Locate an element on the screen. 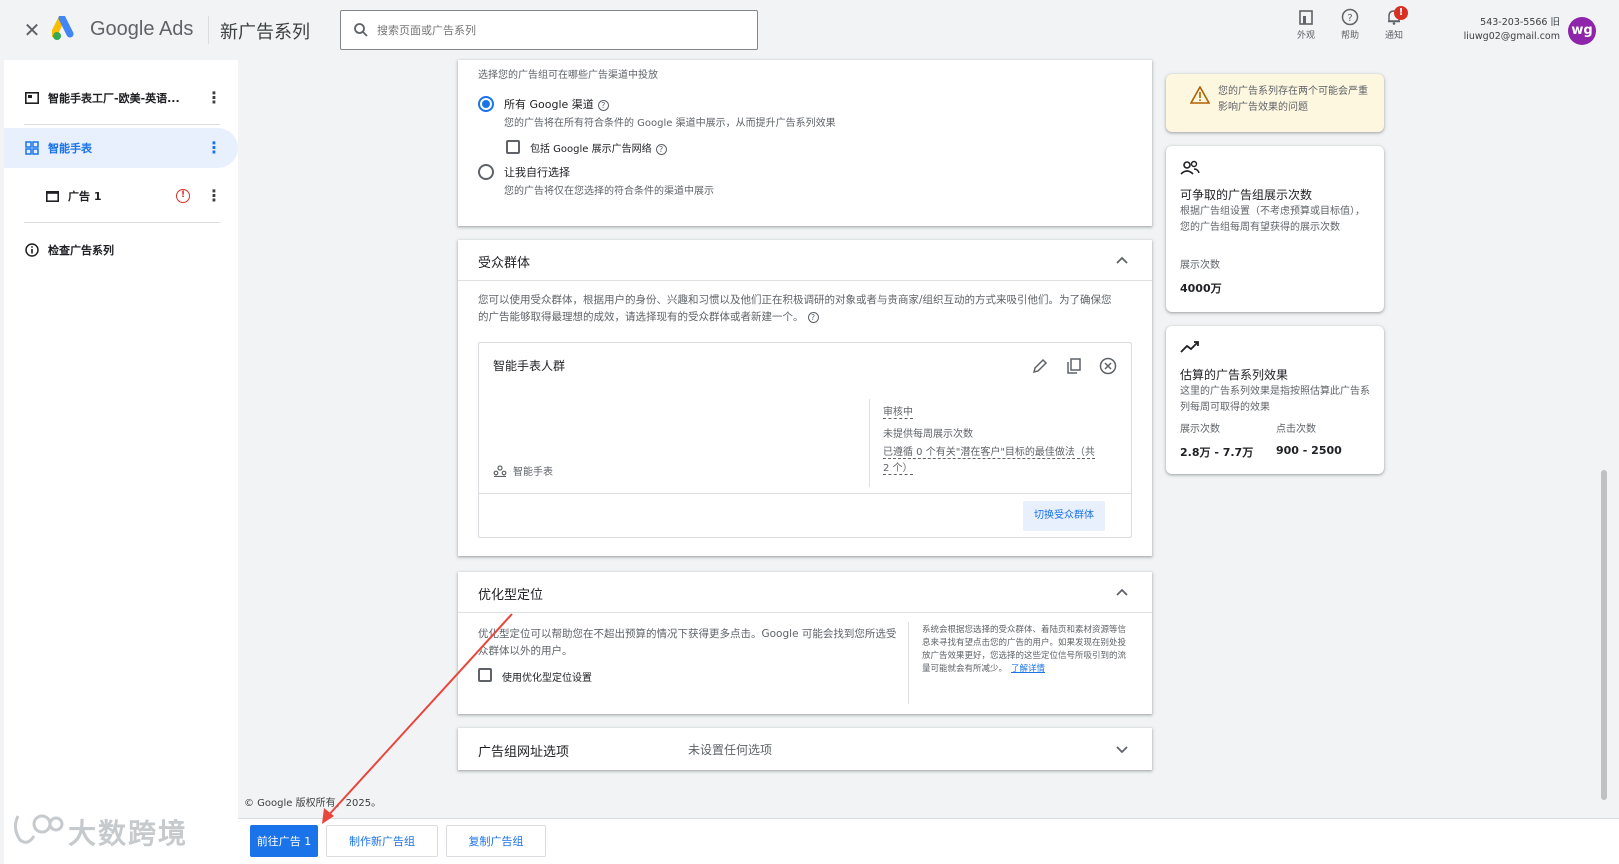 Image resolution: width=1619 pixels, height=864 pixels. watermark-text: 大数跨境 is located at coordinates (128, 833).